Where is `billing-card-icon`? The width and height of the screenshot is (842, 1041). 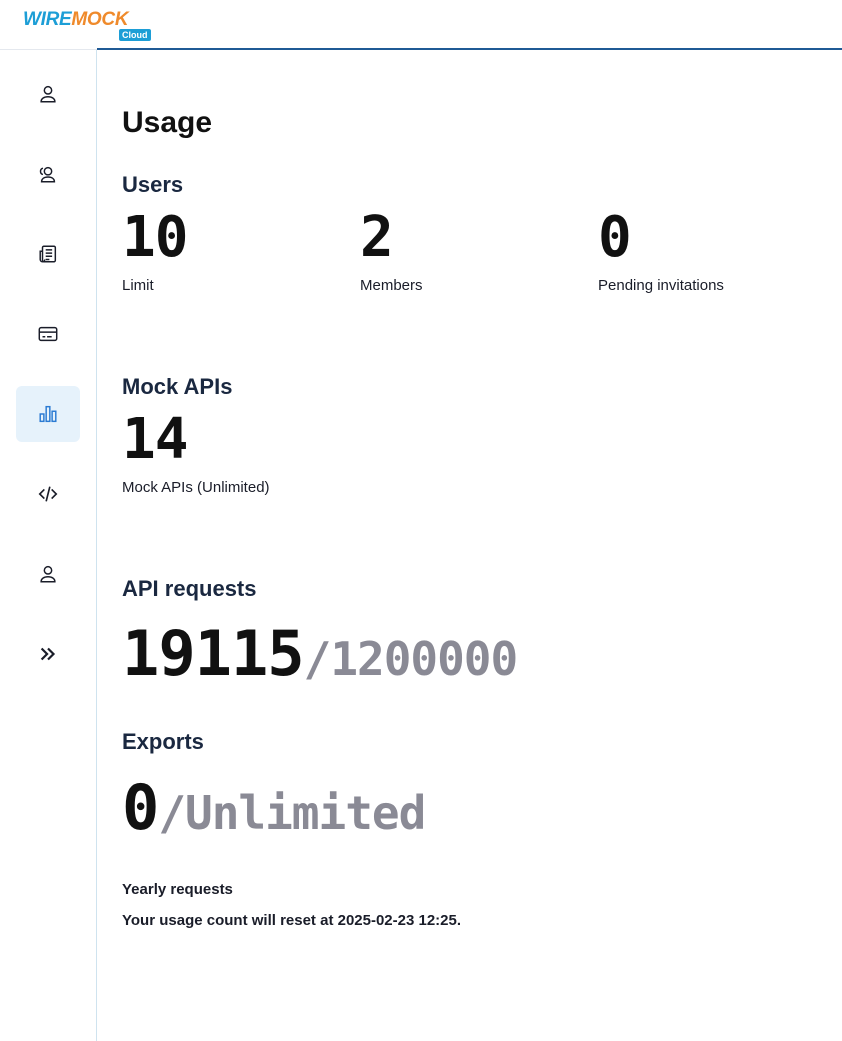 billing-card-icon is located at coordinates (48, 334).